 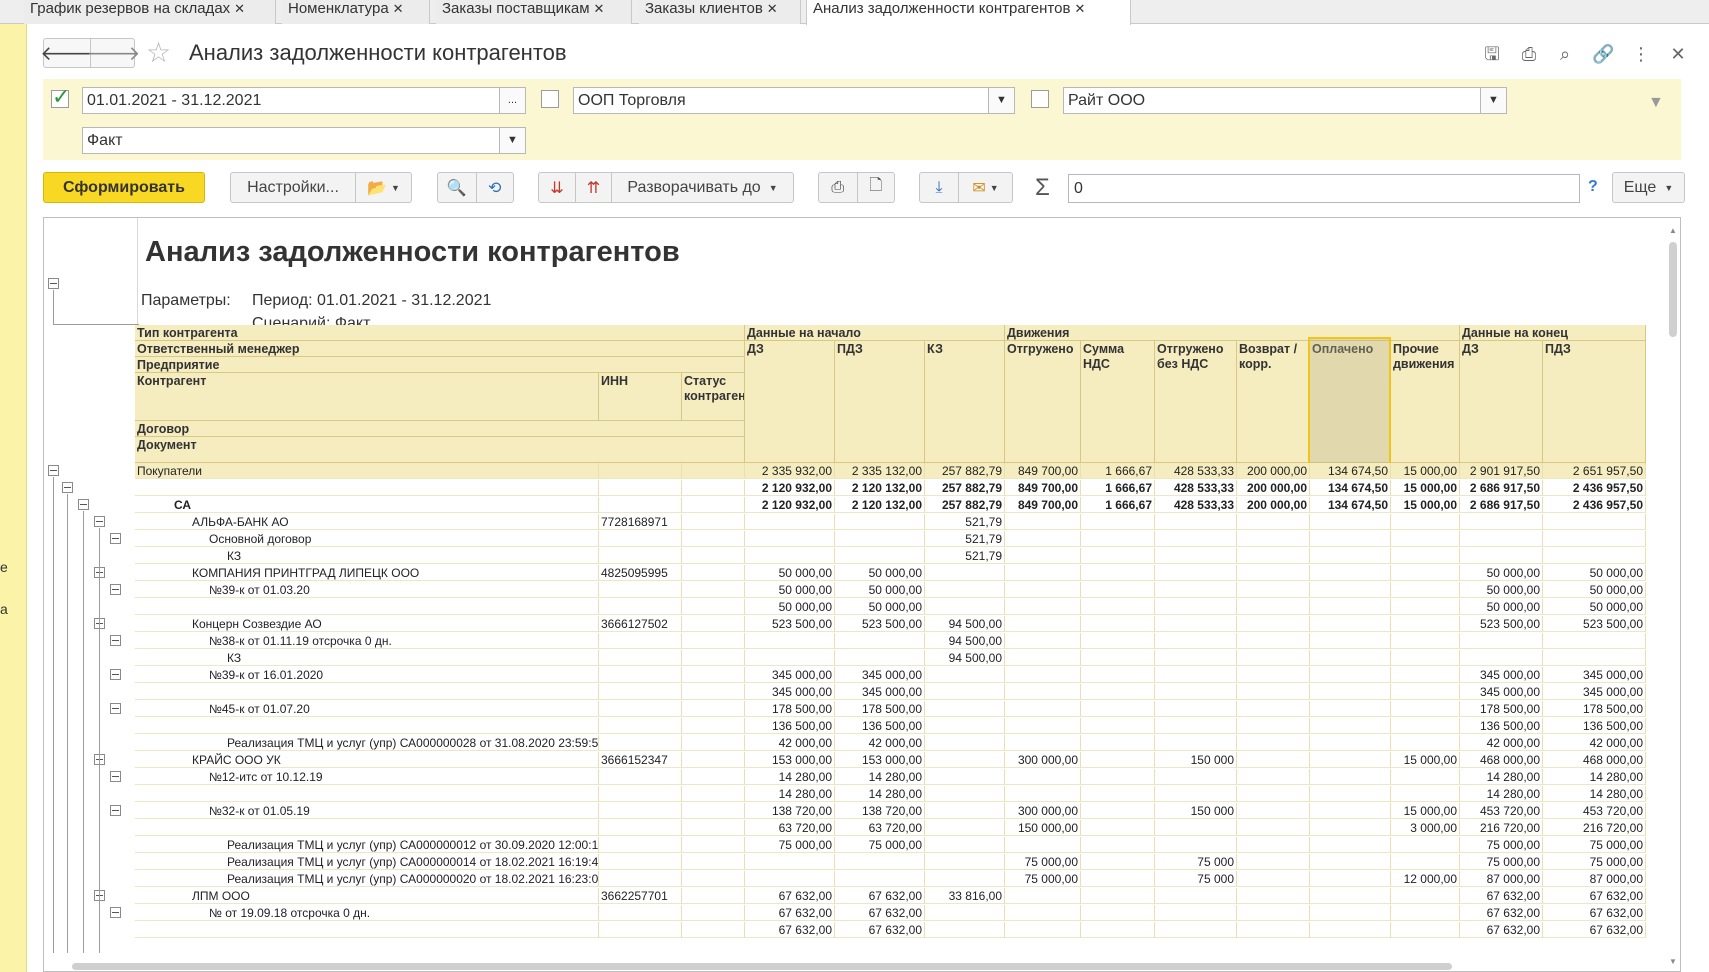 I want to click on sum-field: 0, so click(x=1324, y=188).